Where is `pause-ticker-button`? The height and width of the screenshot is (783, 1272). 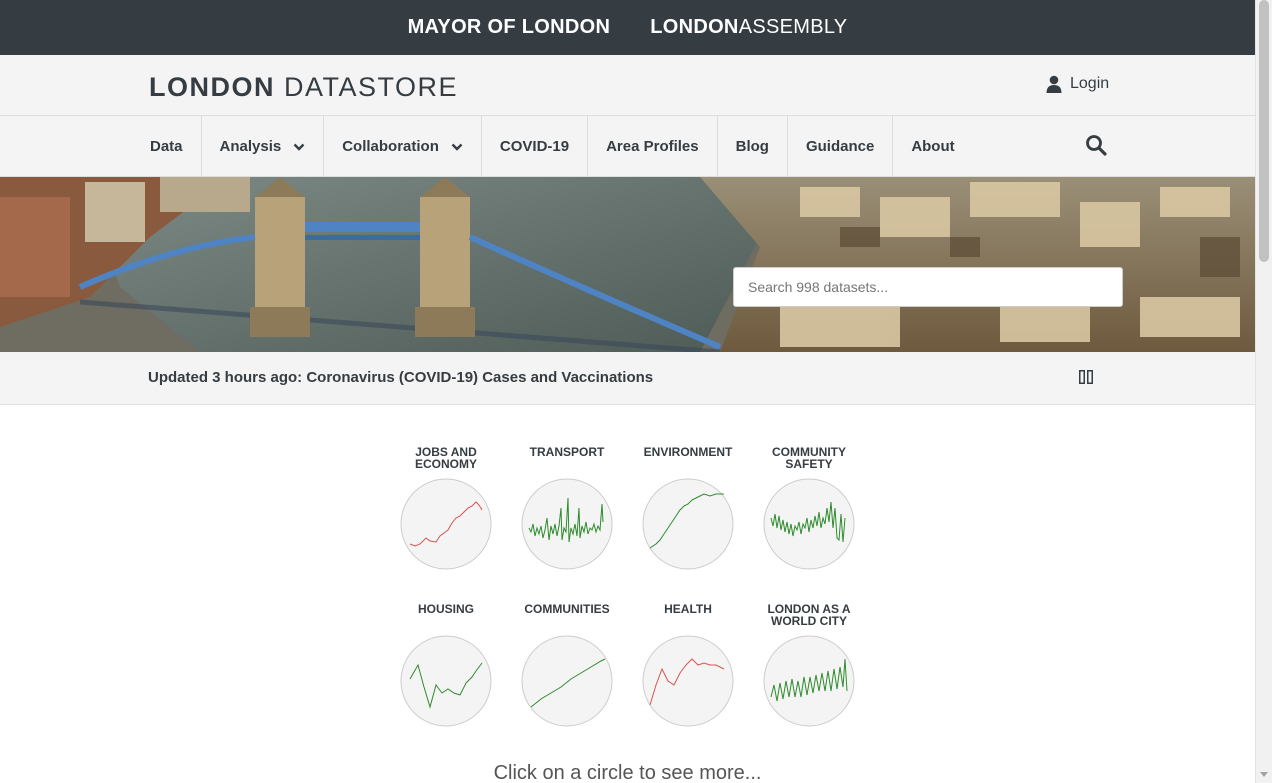
pause-ticker-button is located at coordinates (1086, 379).